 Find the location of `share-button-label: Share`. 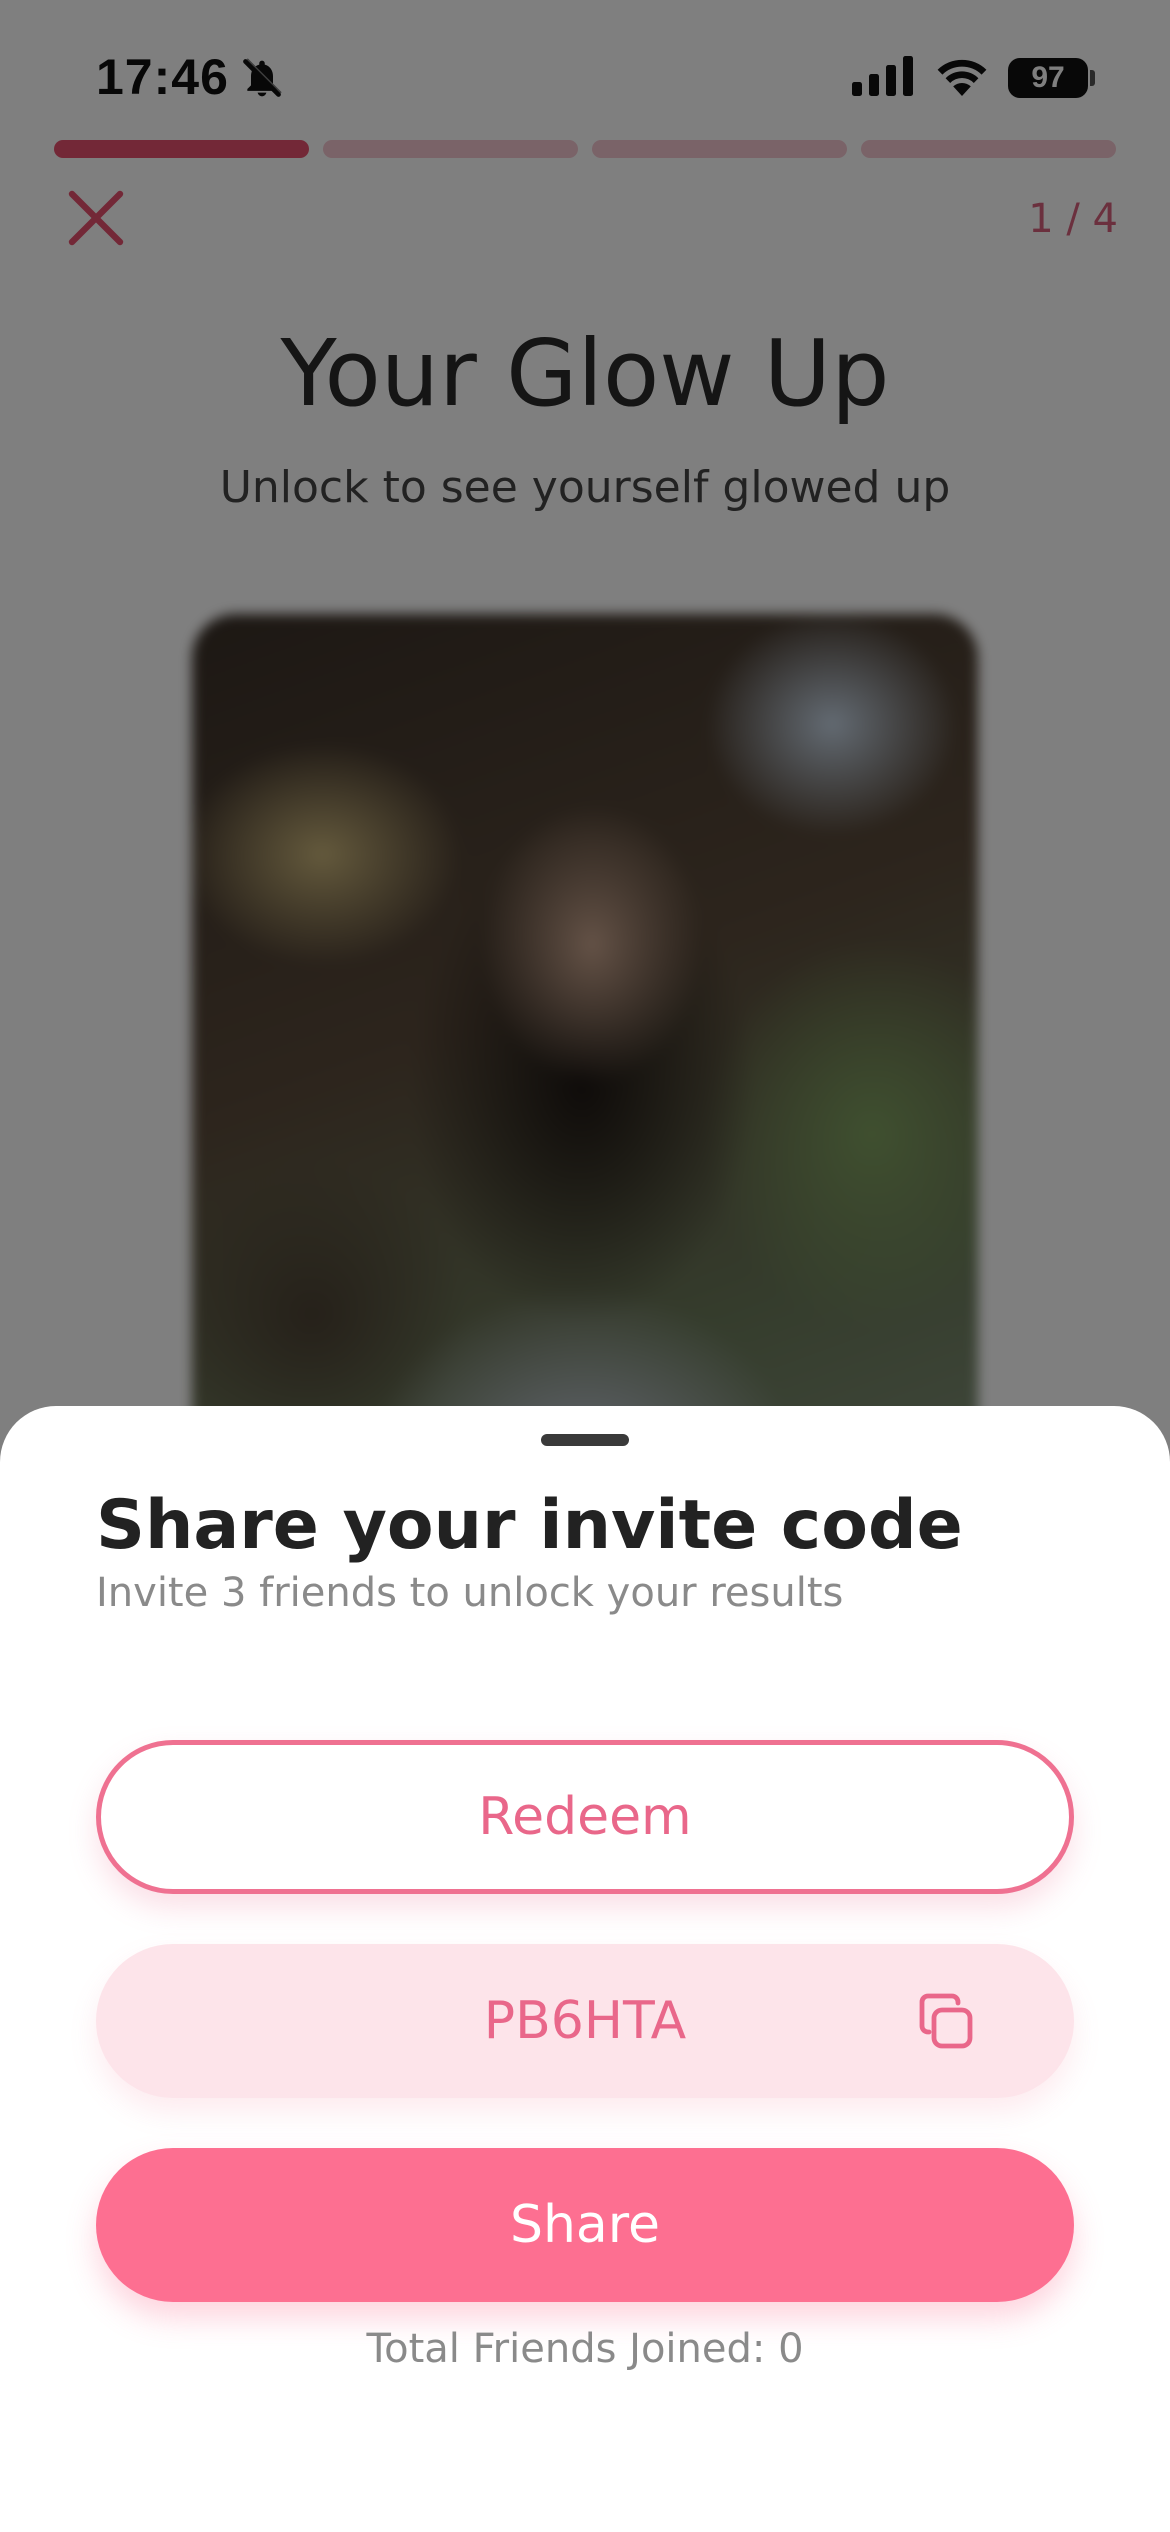

share-button-label: Share is located at coordinates (585, 2225).